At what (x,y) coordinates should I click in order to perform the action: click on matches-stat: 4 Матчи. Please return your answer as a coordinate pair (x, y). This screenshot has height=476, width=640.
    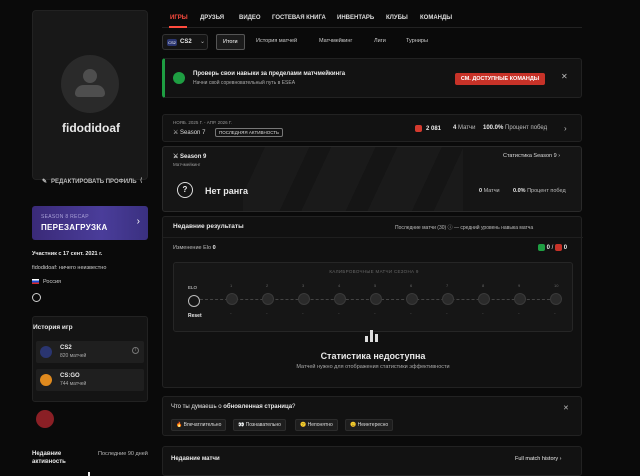
    Looking at the image, I should click on (464, 128).